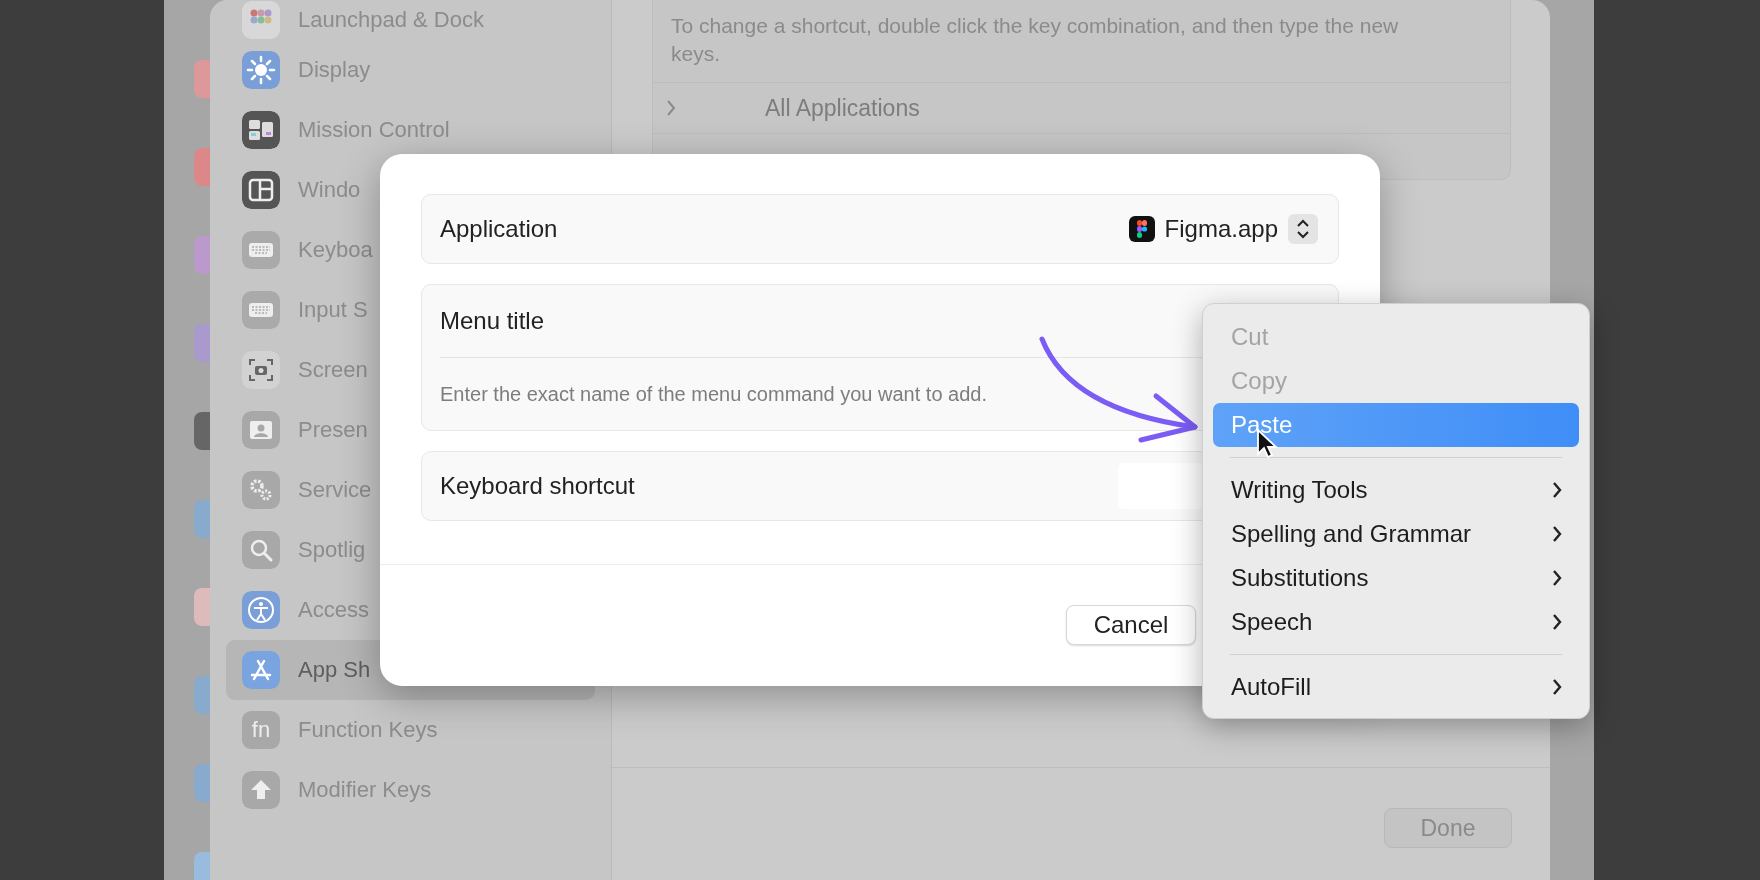 Image resolution: width=1760 pixels, height=880 pixels. I want to click on field-label: Menu title, so click(492, 321).